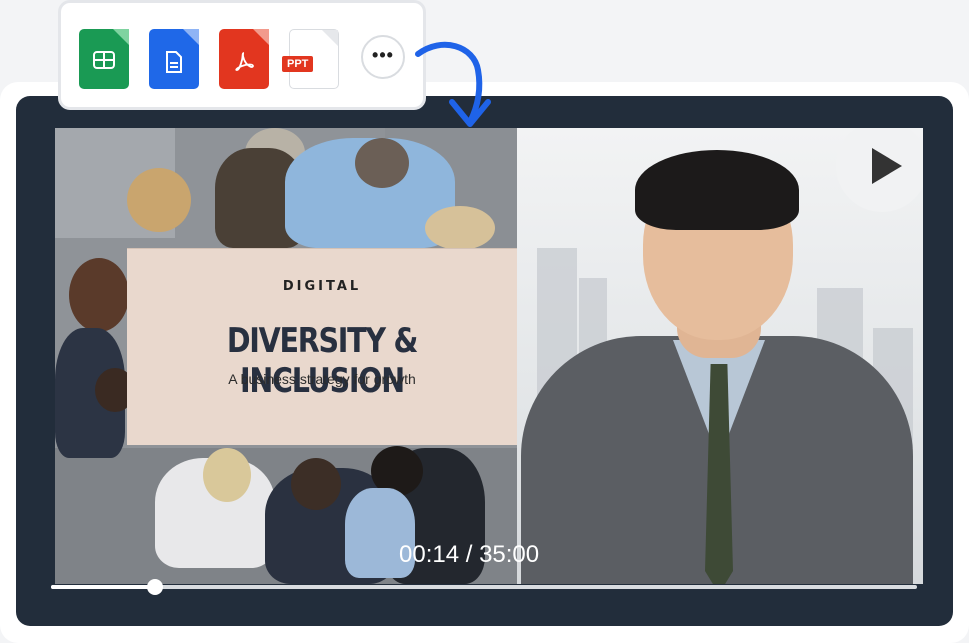 The height and width of the screenshot is (643, 969). Describe the element at coordinates (322, 361) in the screenshot. I see `slide-title: DIVERSITY & INCLUSION` at that location.